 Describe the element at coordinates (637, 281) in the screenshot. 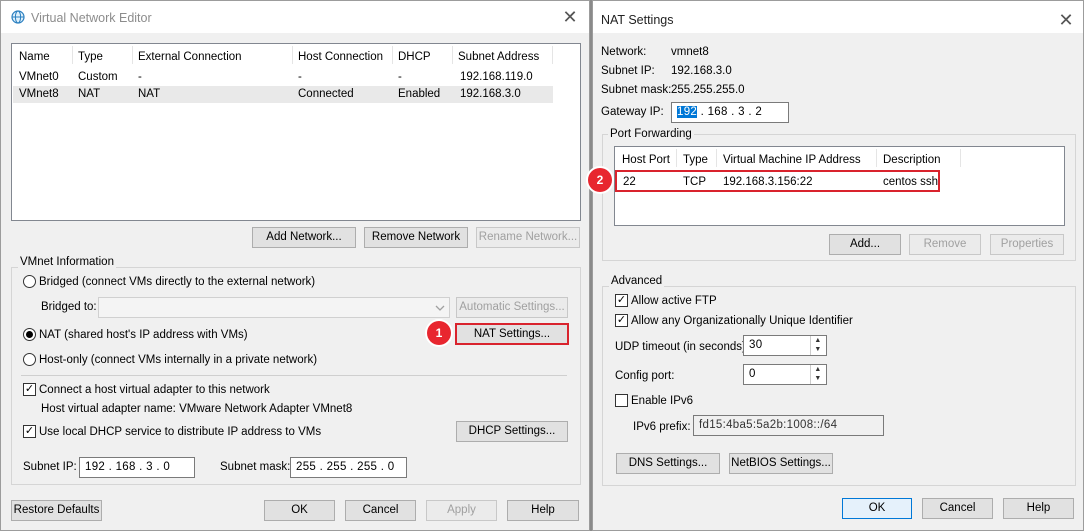

I see `advanced-label: Advanced` at that location.